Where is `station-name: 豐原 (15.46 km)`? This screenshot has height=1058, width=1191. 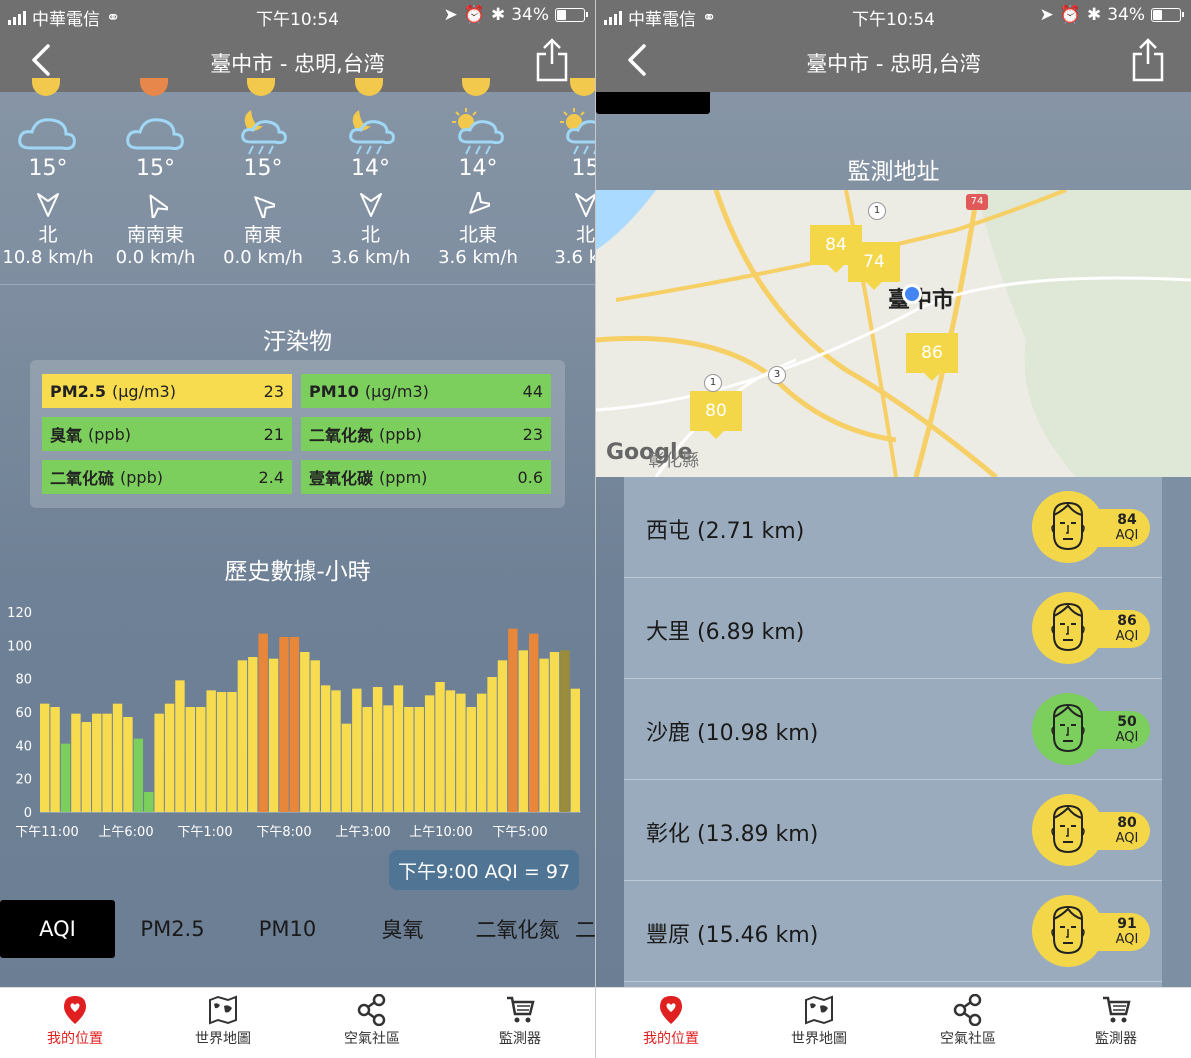 station-name: 豐原 (15.46 km) is located at coordinates (732, 935).